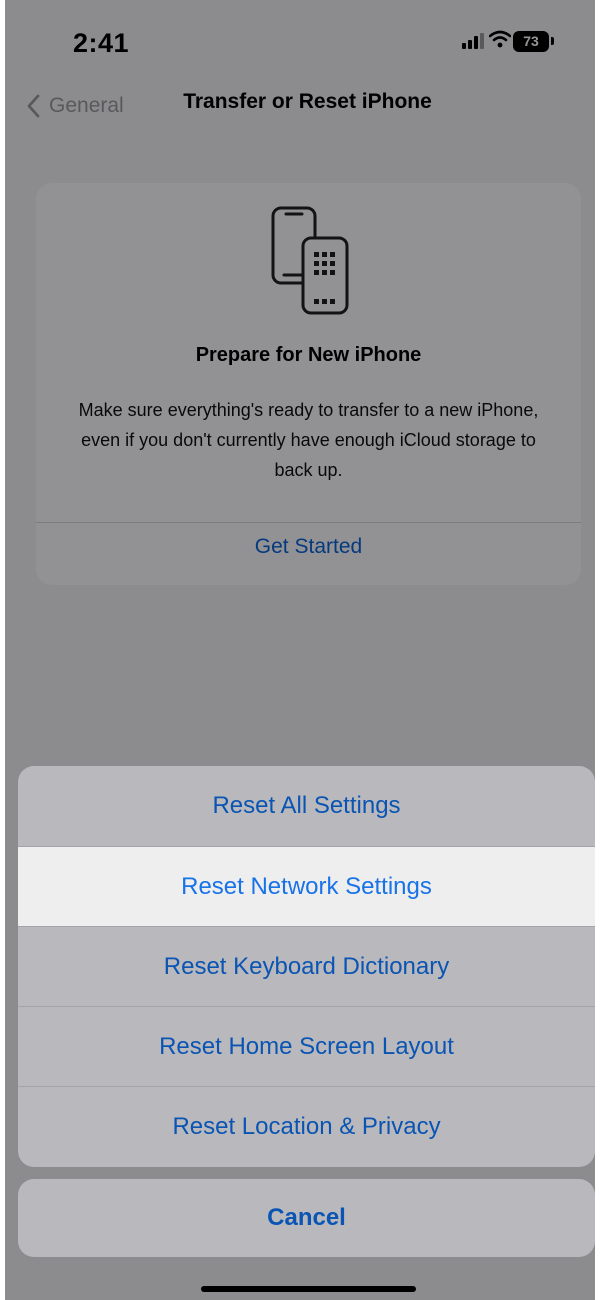 The image size is (600, 1300). I want to click on get-started-button: Get Started, so click(308, 547).